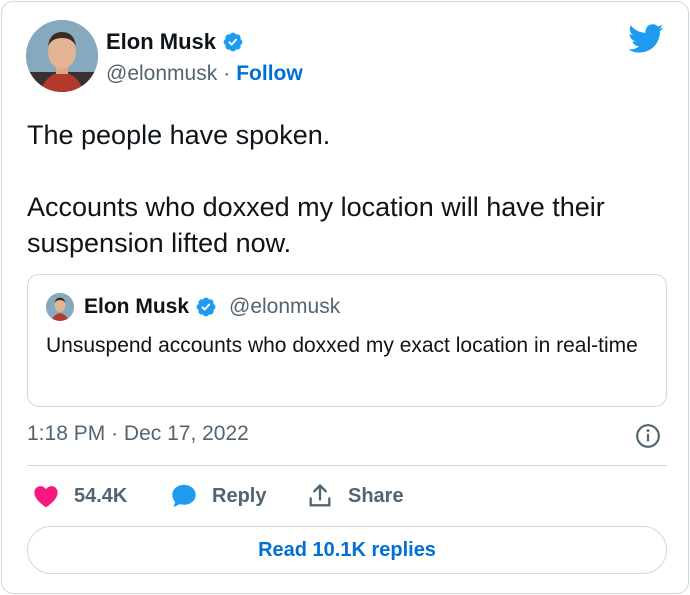  Describe the element at coordinates (161, 42) in the screenshot. I see `author-name: Elon Musk` at that location.